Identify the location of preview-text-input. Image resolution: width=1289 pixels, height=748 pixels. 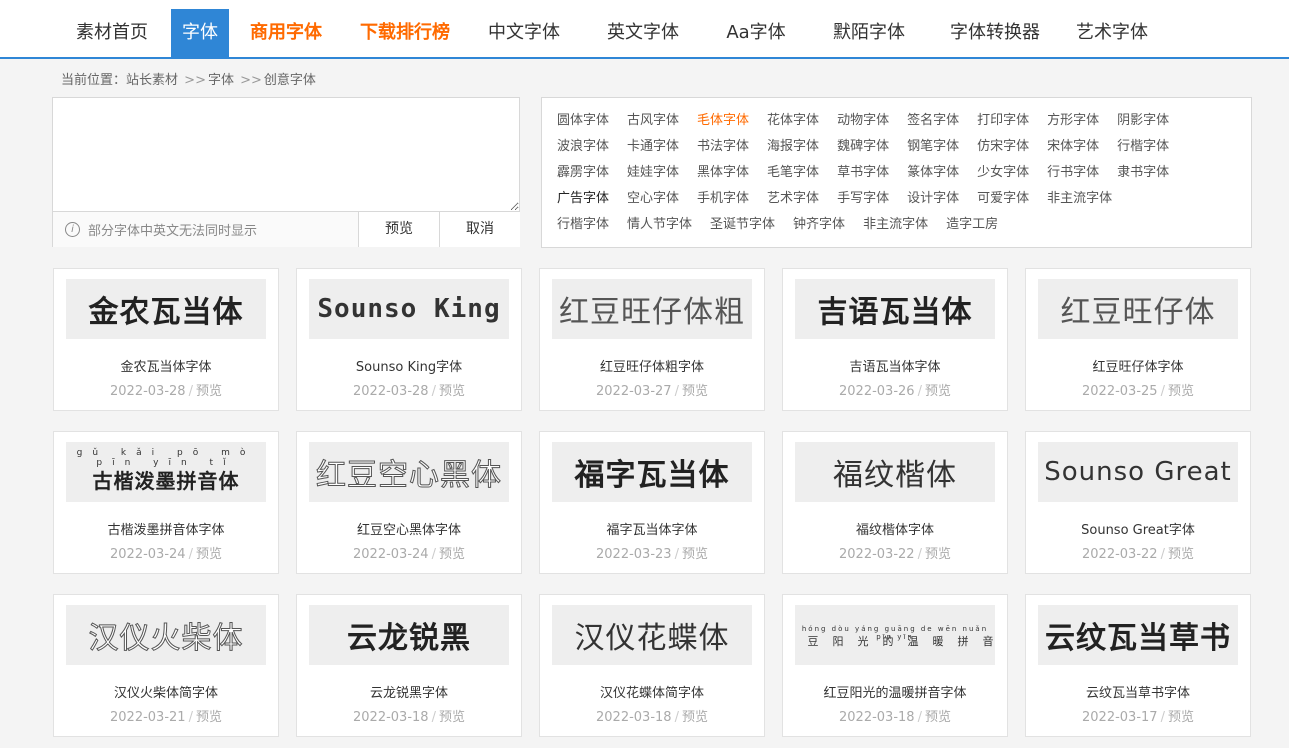
(286, 154).